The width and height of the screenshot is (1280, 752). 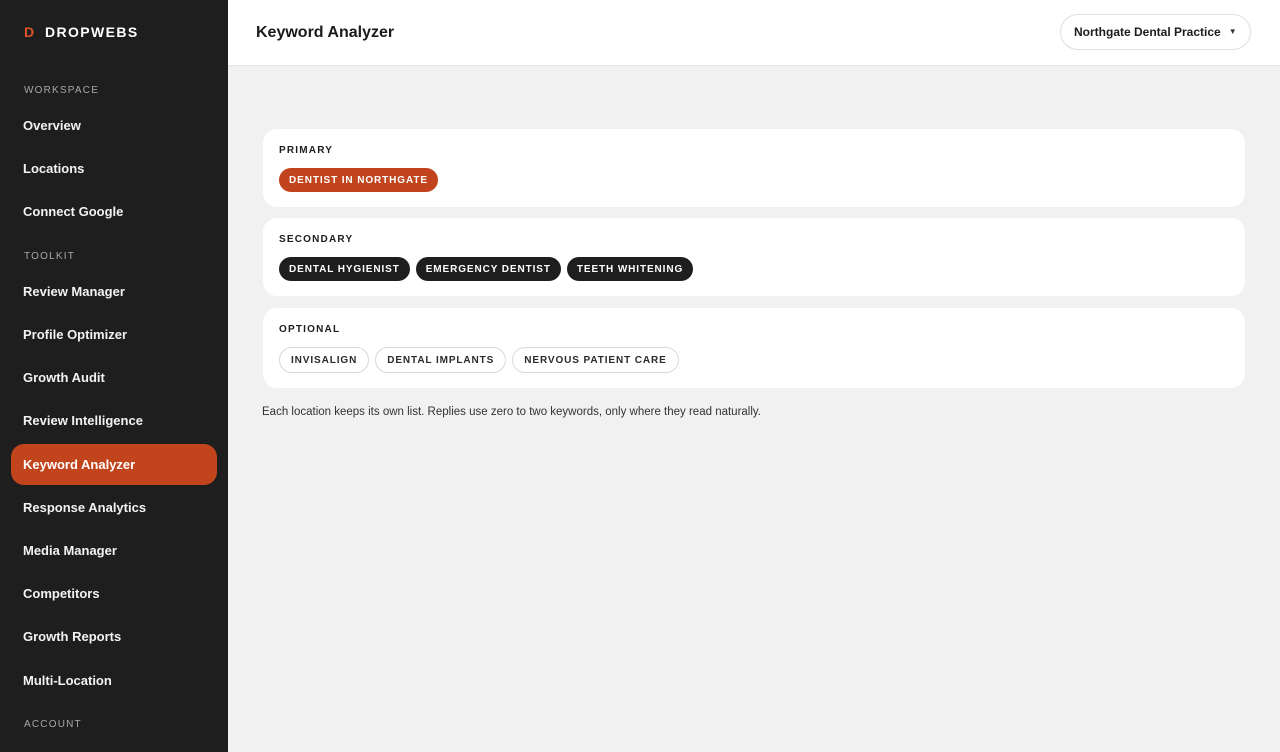 What do you see at coordinates (53, 724) in the screenshot?
I see `section-label-account: ACCOUNT` at bounding box center [53, 724].